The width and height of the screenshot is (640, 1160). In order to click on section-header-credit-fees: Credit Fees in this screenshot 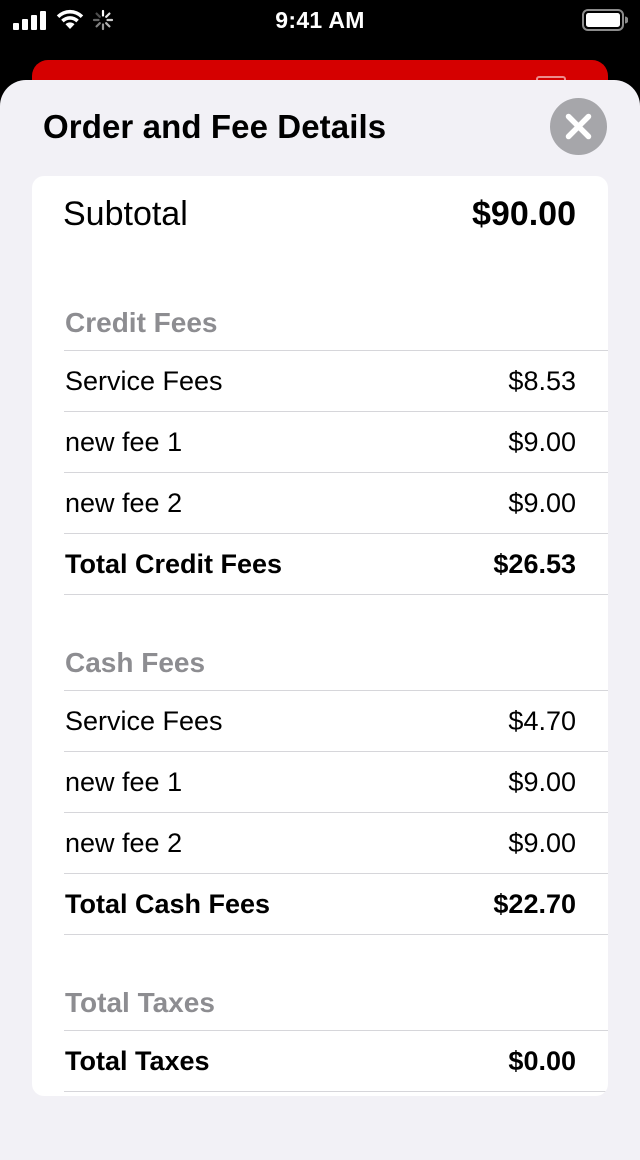, I will do `click(141, 322)`.